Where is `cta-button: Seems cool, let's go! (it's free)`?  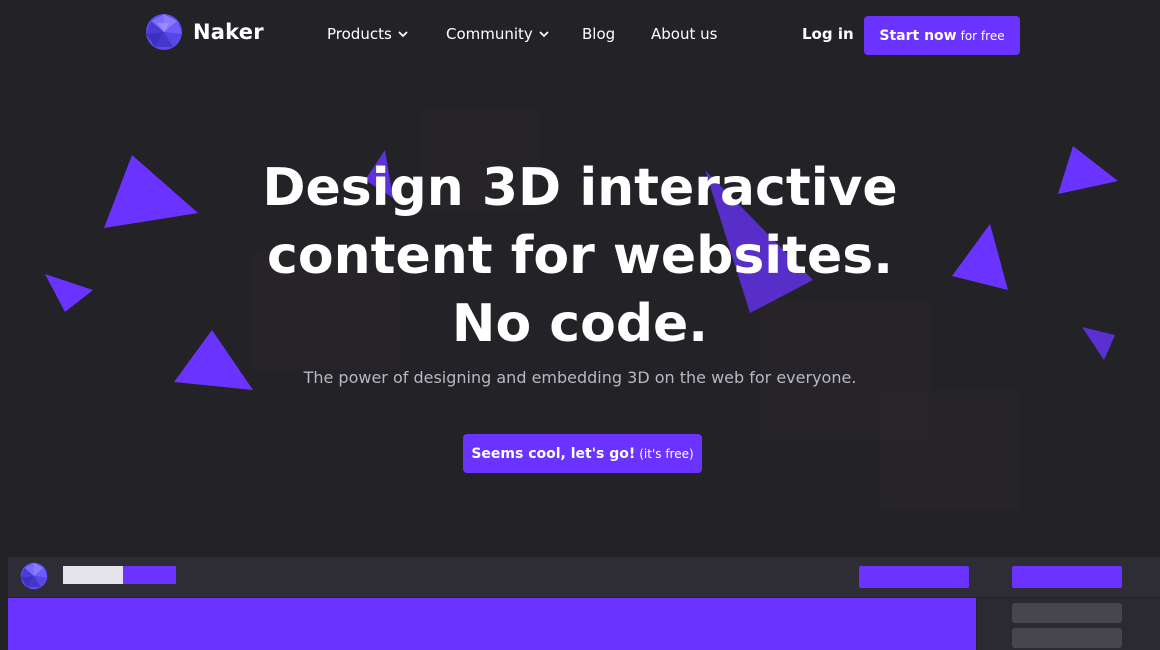 cta-button: Seems cool, let's go! (it's free) is located at coordinates (582, 453).